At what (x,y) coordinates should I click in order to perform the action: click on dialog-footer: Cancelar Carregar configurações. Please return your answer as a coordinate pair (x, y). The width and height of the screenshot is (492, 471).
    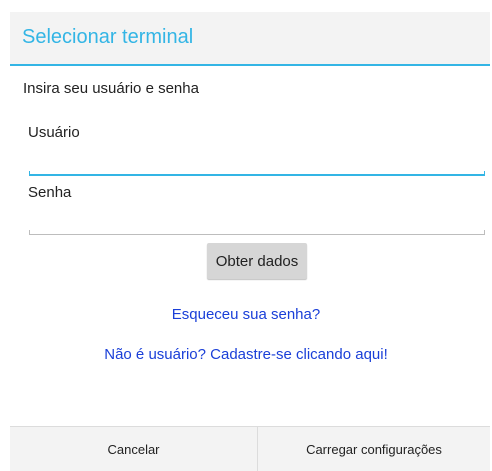
    Looking at the image, I should click on (250, 448).